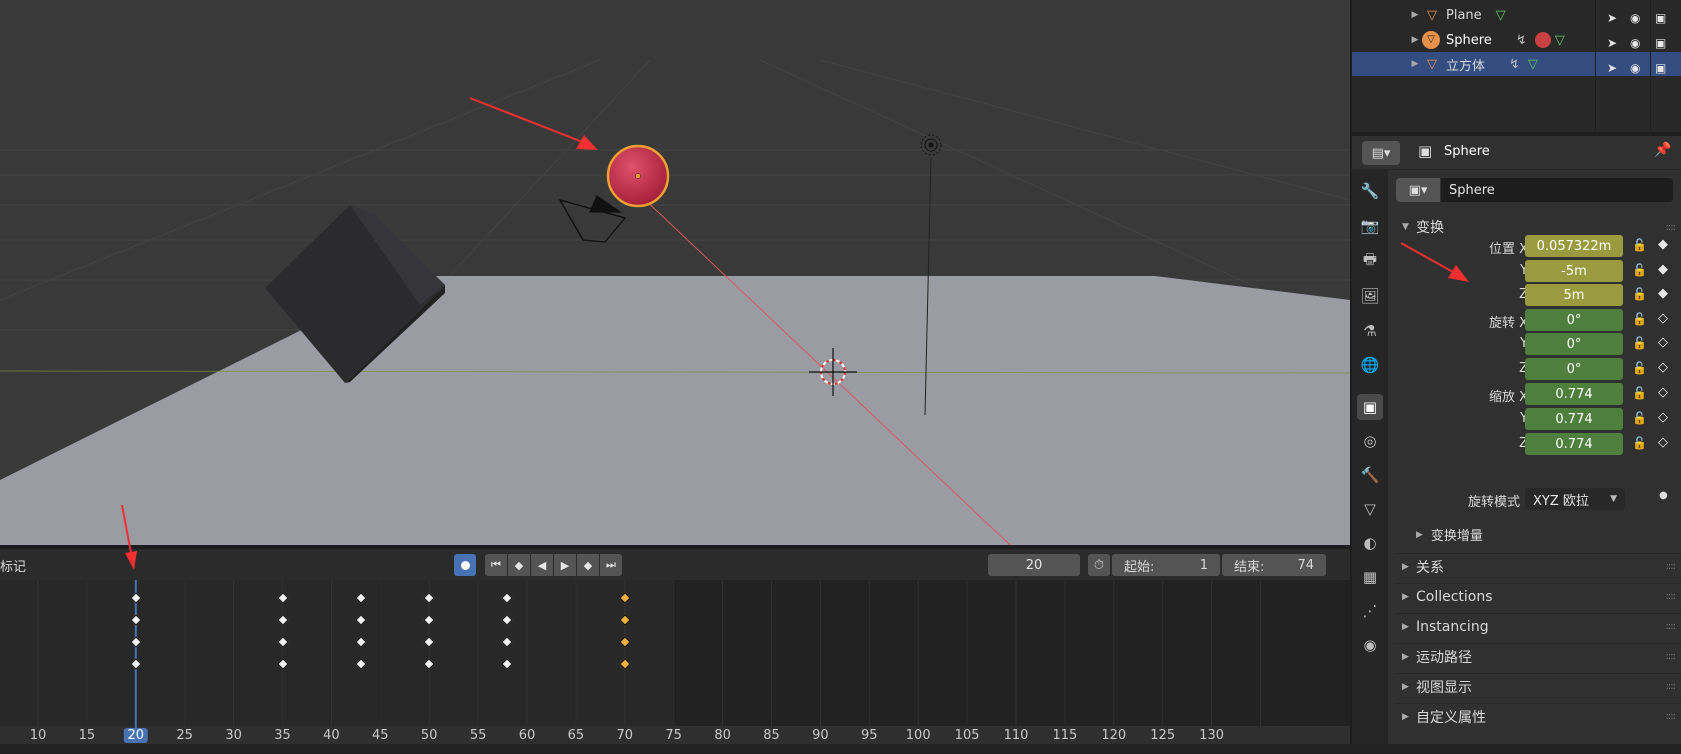  Describe the element at coordinates (1574, 344) in the screenshot. I see `rotation-y-field: 0°` at that location.